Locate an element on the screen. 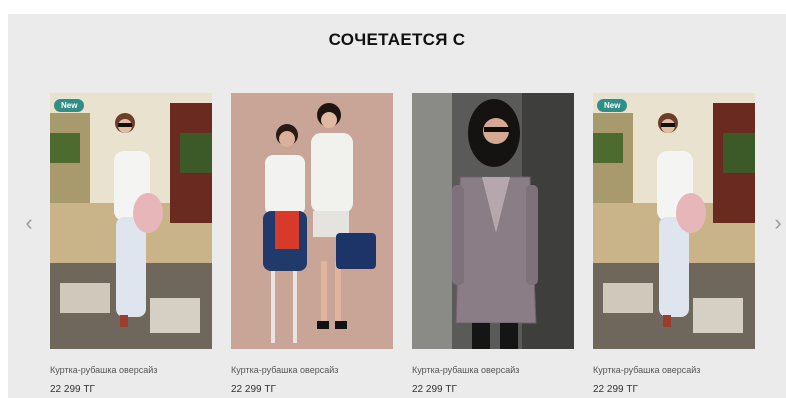 Image resolution: width=786 pixels, height=398 pixels. chevron-right-icon: › is located at coordinates (778, 222).